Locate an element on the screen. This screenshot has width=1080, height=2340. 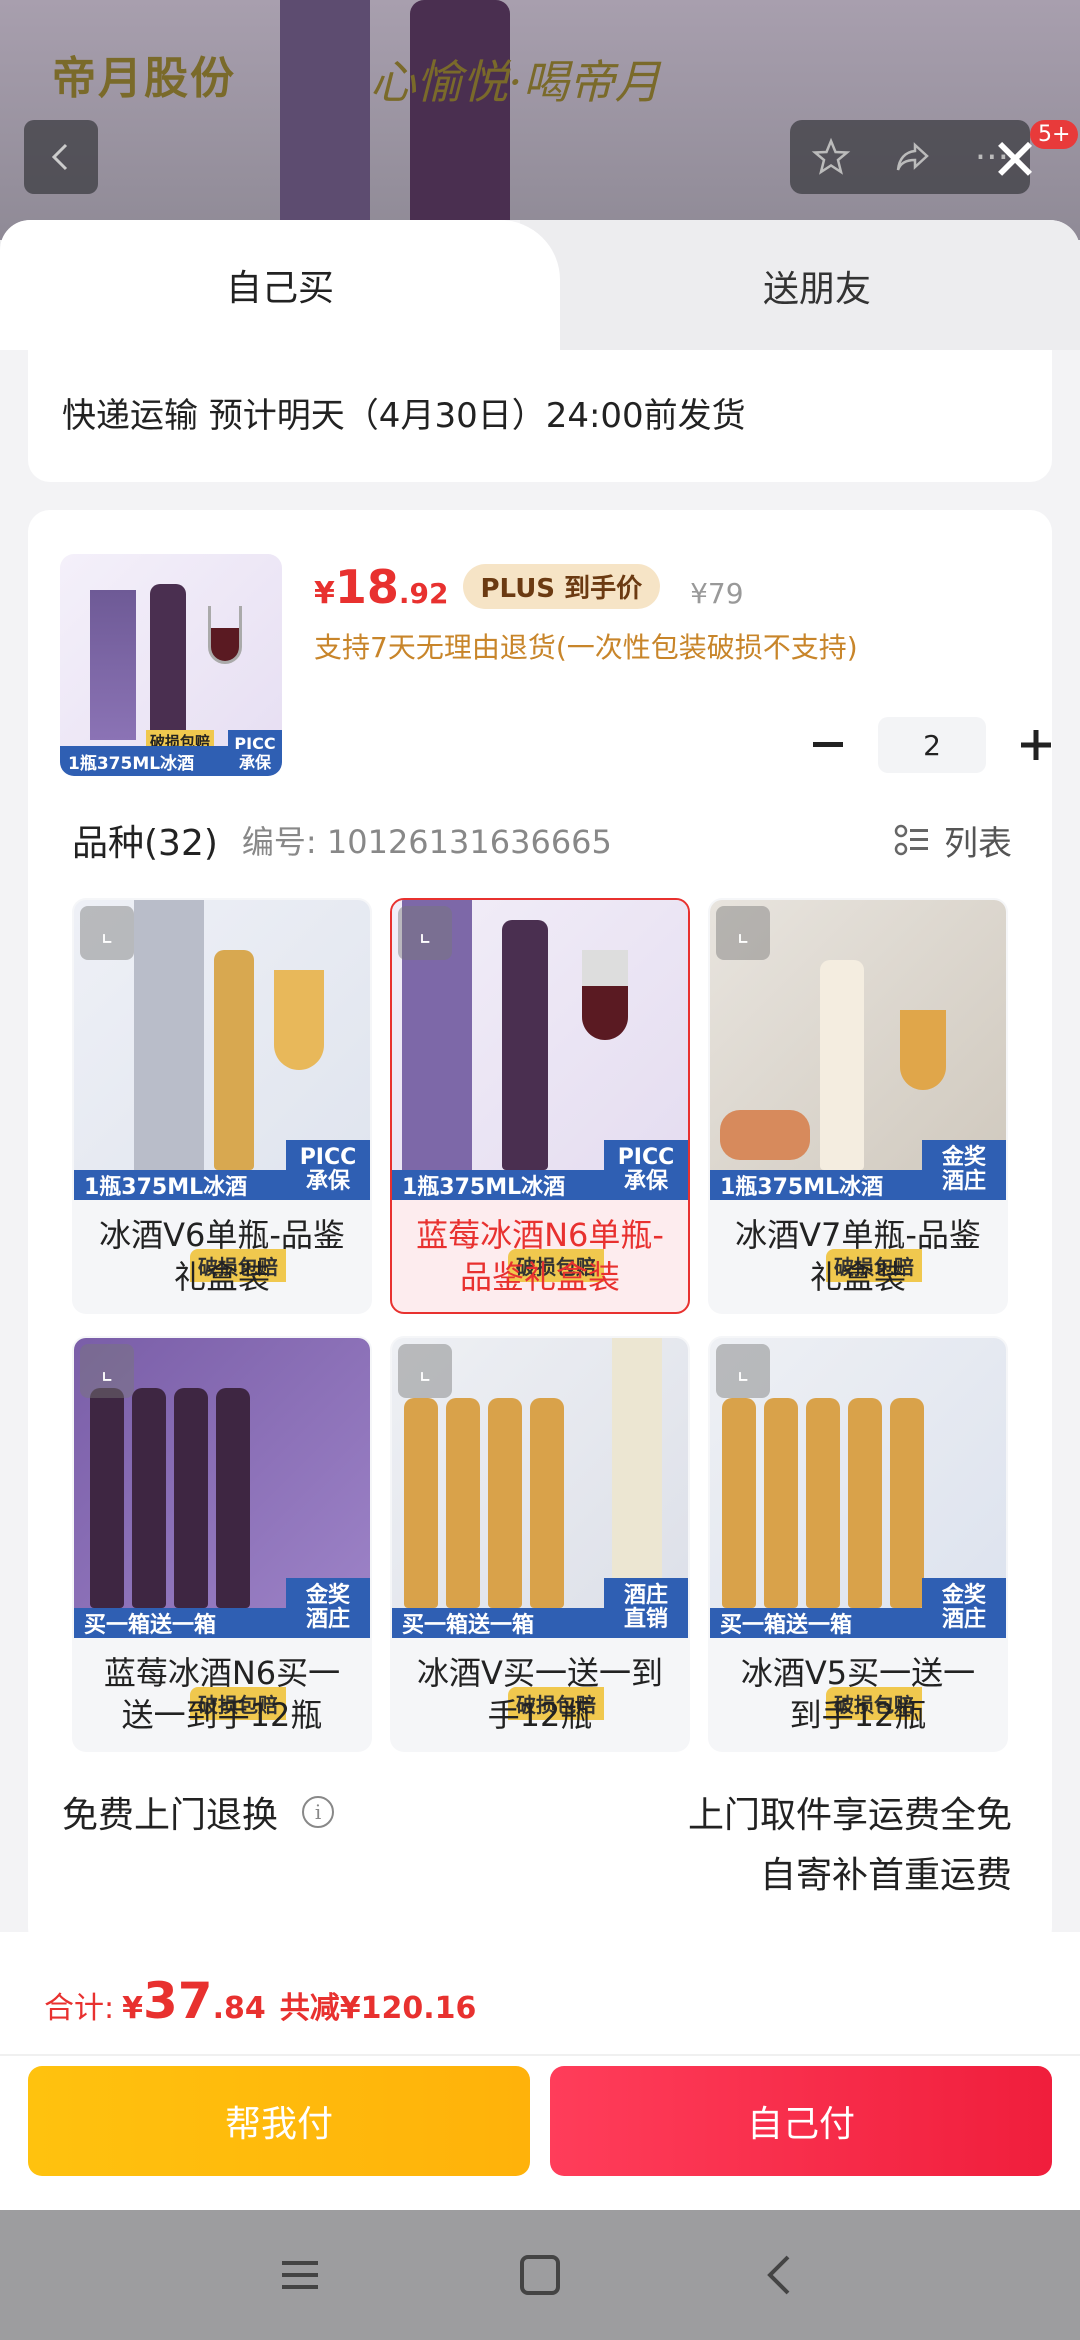
variant-label: 冰酒V5买一送一到手12瓶 is located at coordinates (858, 1694).